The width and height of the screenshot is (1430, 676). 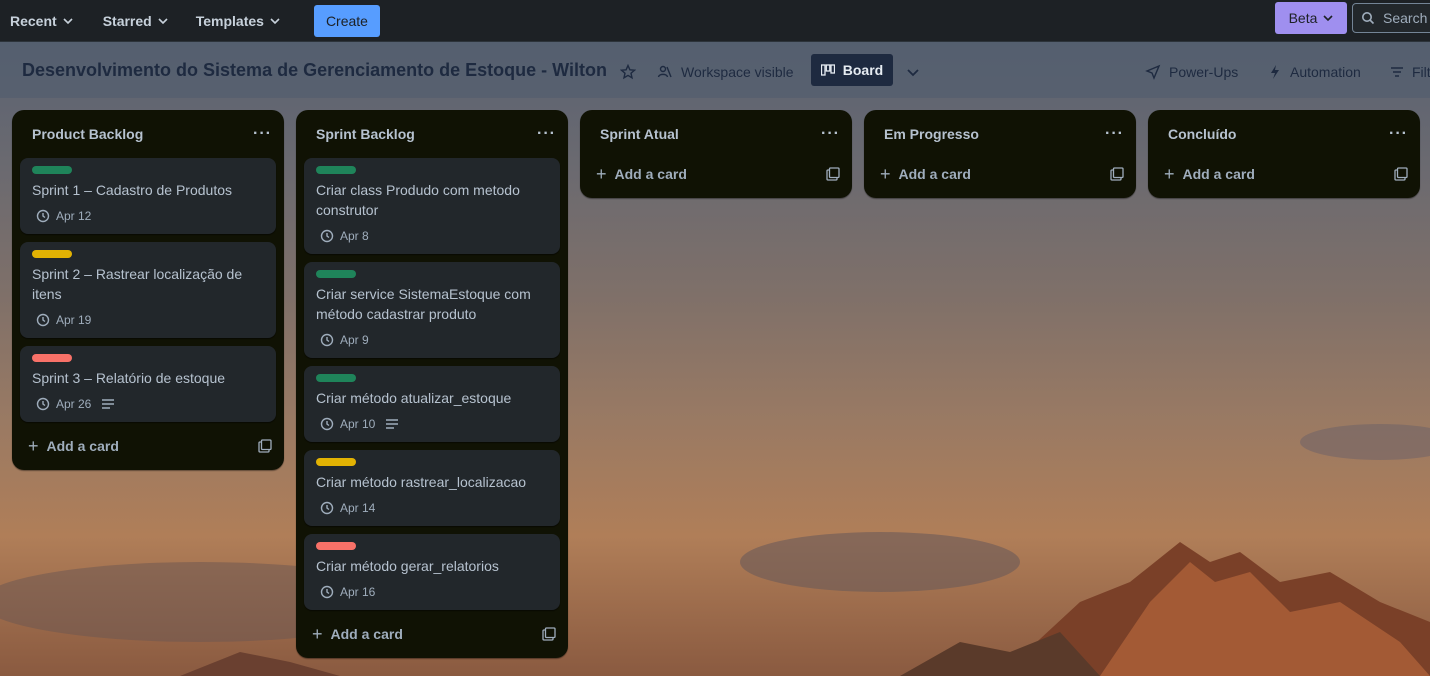 What do you see at coordinates (407, 566) in the screenshot?
I see `card-title: Criar método gerar_relatorios` at bounding box center [407, 566].